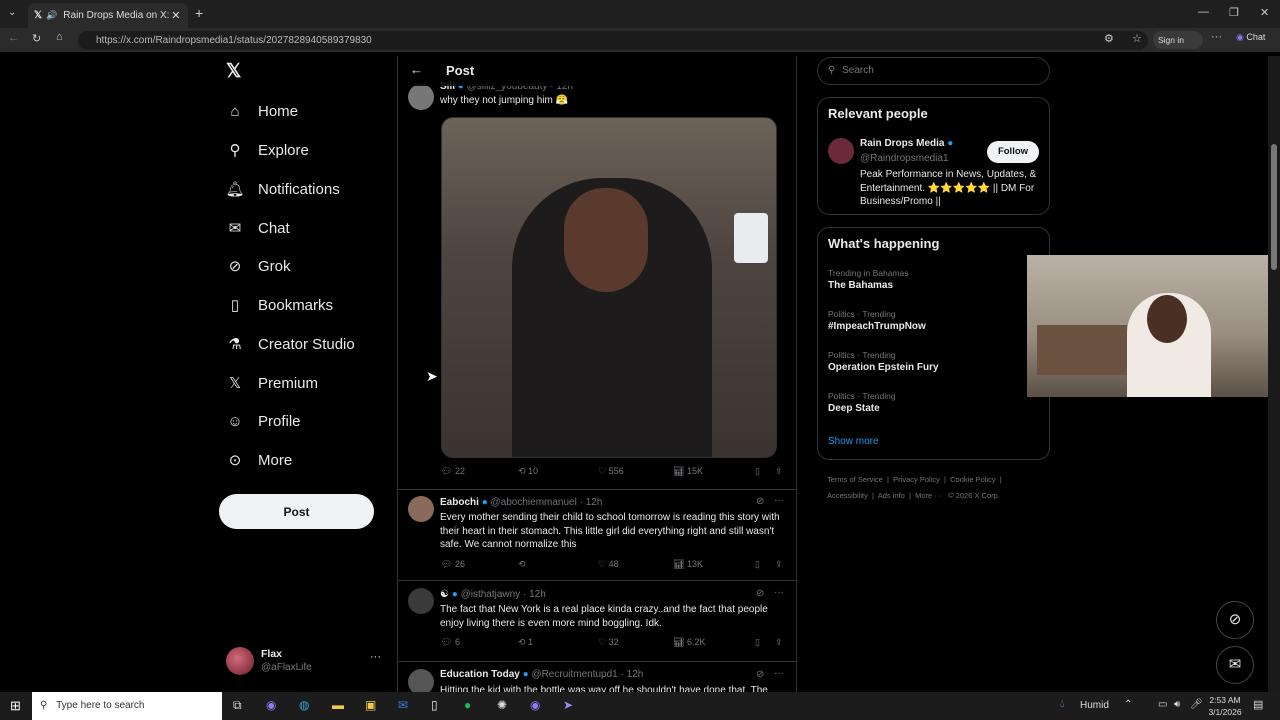 This screenshot has height=720, width=1280. Describe the element at coordinates (714, 471) in the screenshot. I see `views-button: 📊︎ 15K` at that location.